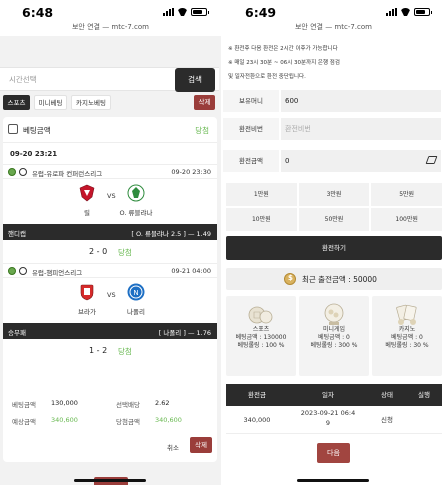 The height and width of the screenshot is (485, 444). What do you see at coordinates (34, 154) in the screenshot?
I see `bet-date: 09-20 23:21` at bounding box center [34, 154].